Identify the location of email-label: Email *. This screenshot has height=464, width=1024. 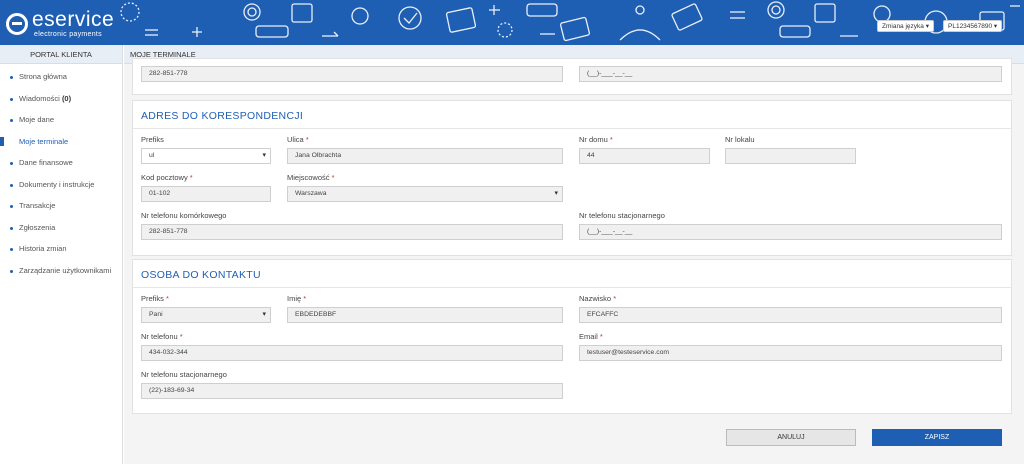
(591, 336).